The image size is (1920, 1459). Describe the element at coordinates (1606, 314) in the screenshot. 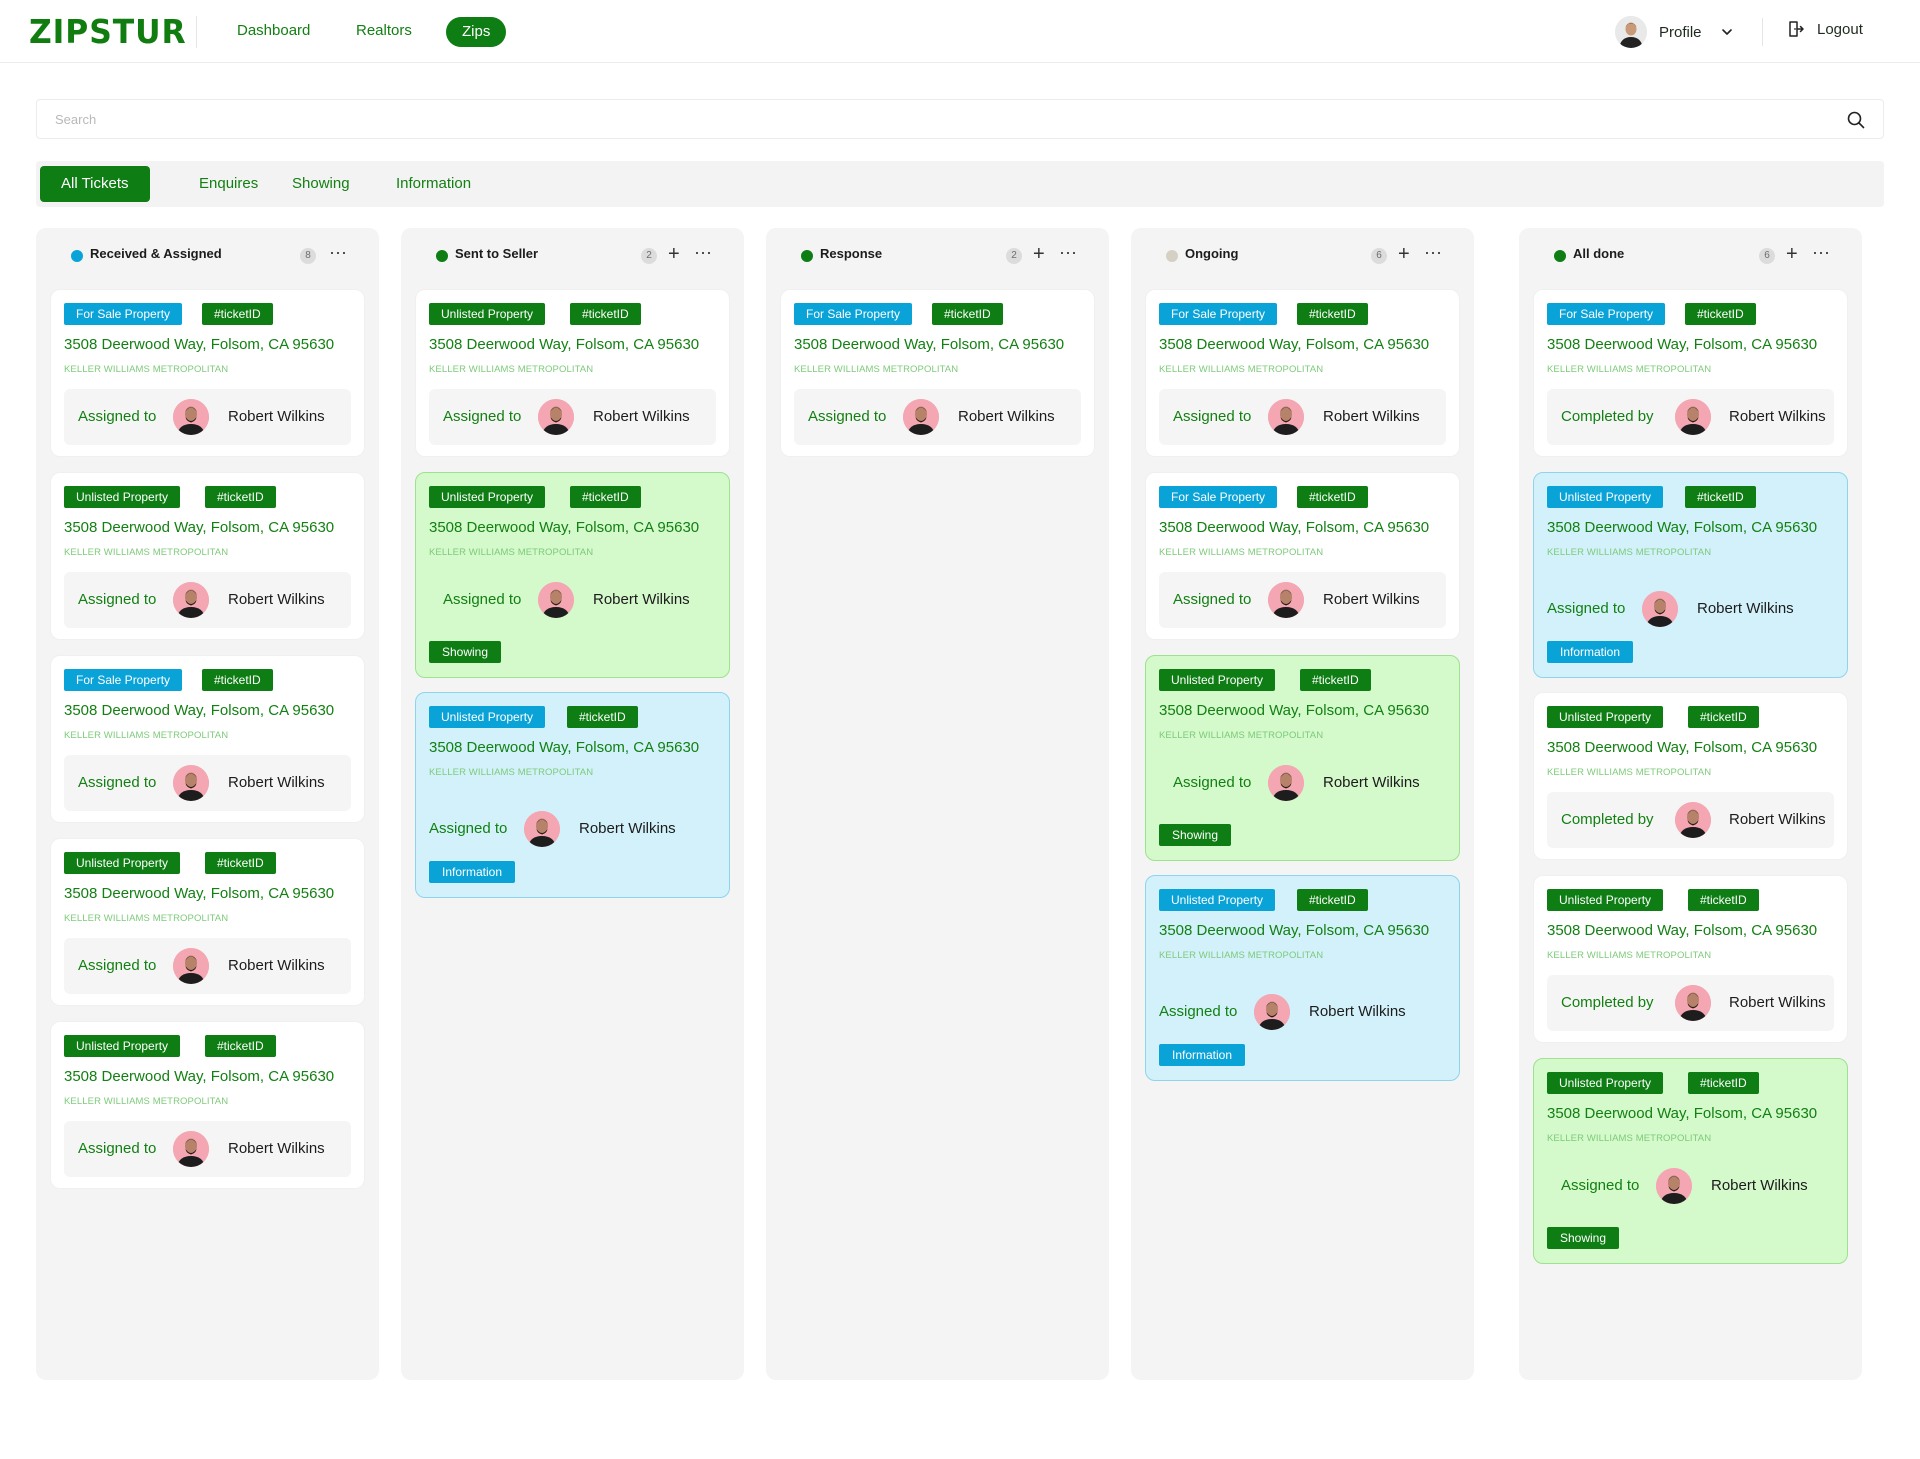

I see `property-type-tag: For Sale Property` at that location.